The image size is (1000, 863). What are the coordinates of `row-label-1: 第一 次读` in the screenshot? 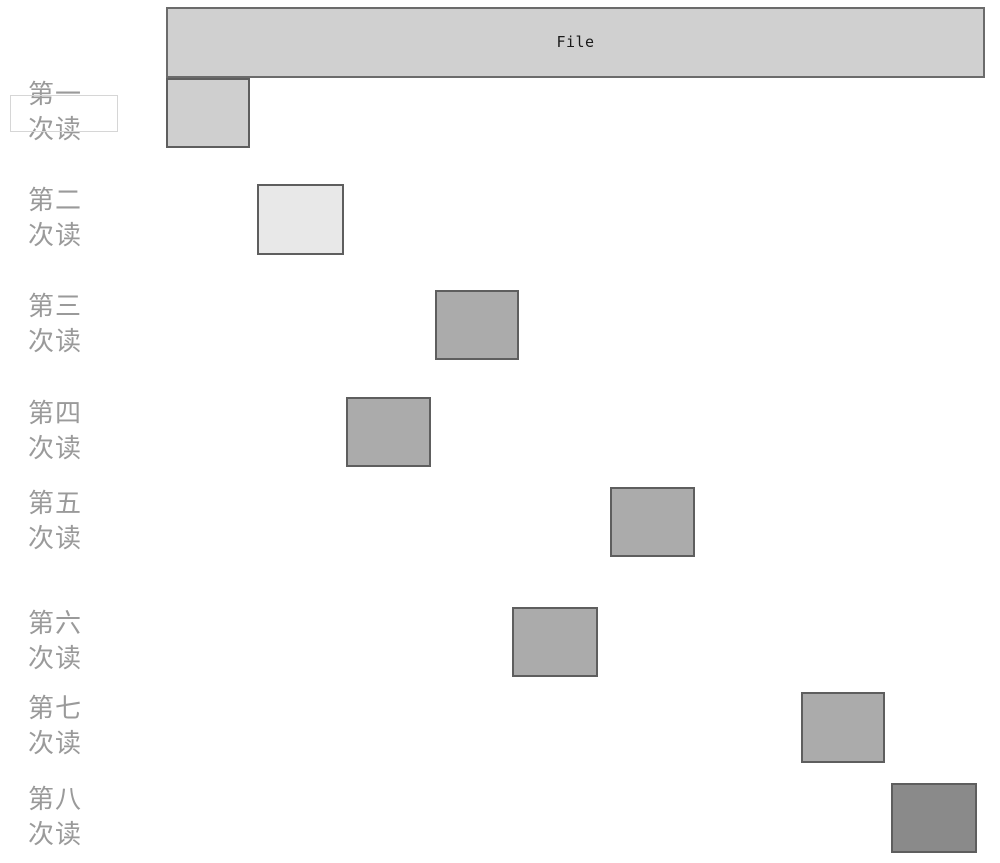 It's located at (55, 113).